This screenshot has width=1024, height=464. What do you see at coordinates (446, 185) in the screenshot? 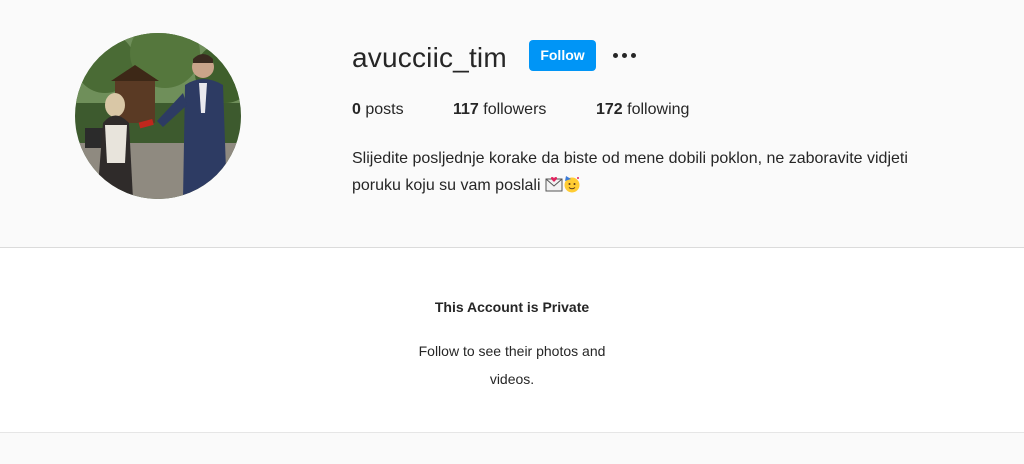
I see `bio-line-2: poruku koju su vam poslali` at bounding box center [446, 185].